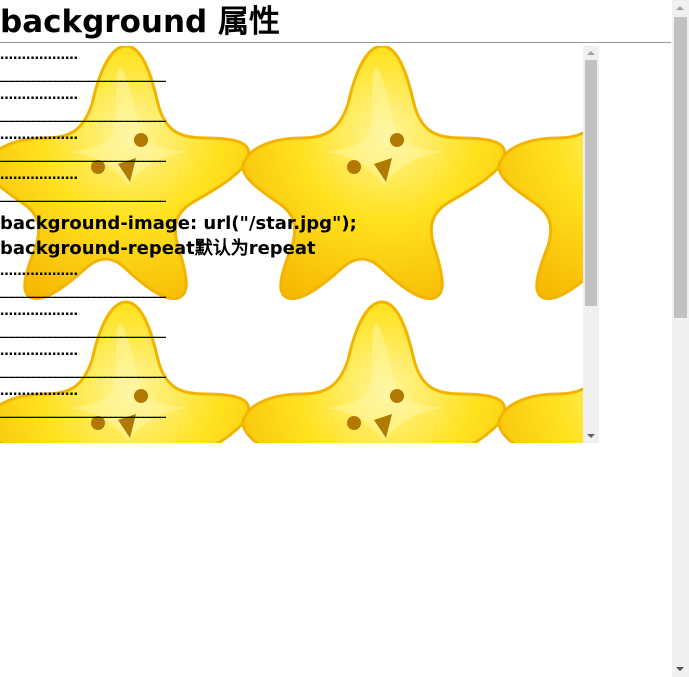 Image resolution: width=689 pixels, height=677 pixels. I want to click on page-scrollbar, so click(680, 338).